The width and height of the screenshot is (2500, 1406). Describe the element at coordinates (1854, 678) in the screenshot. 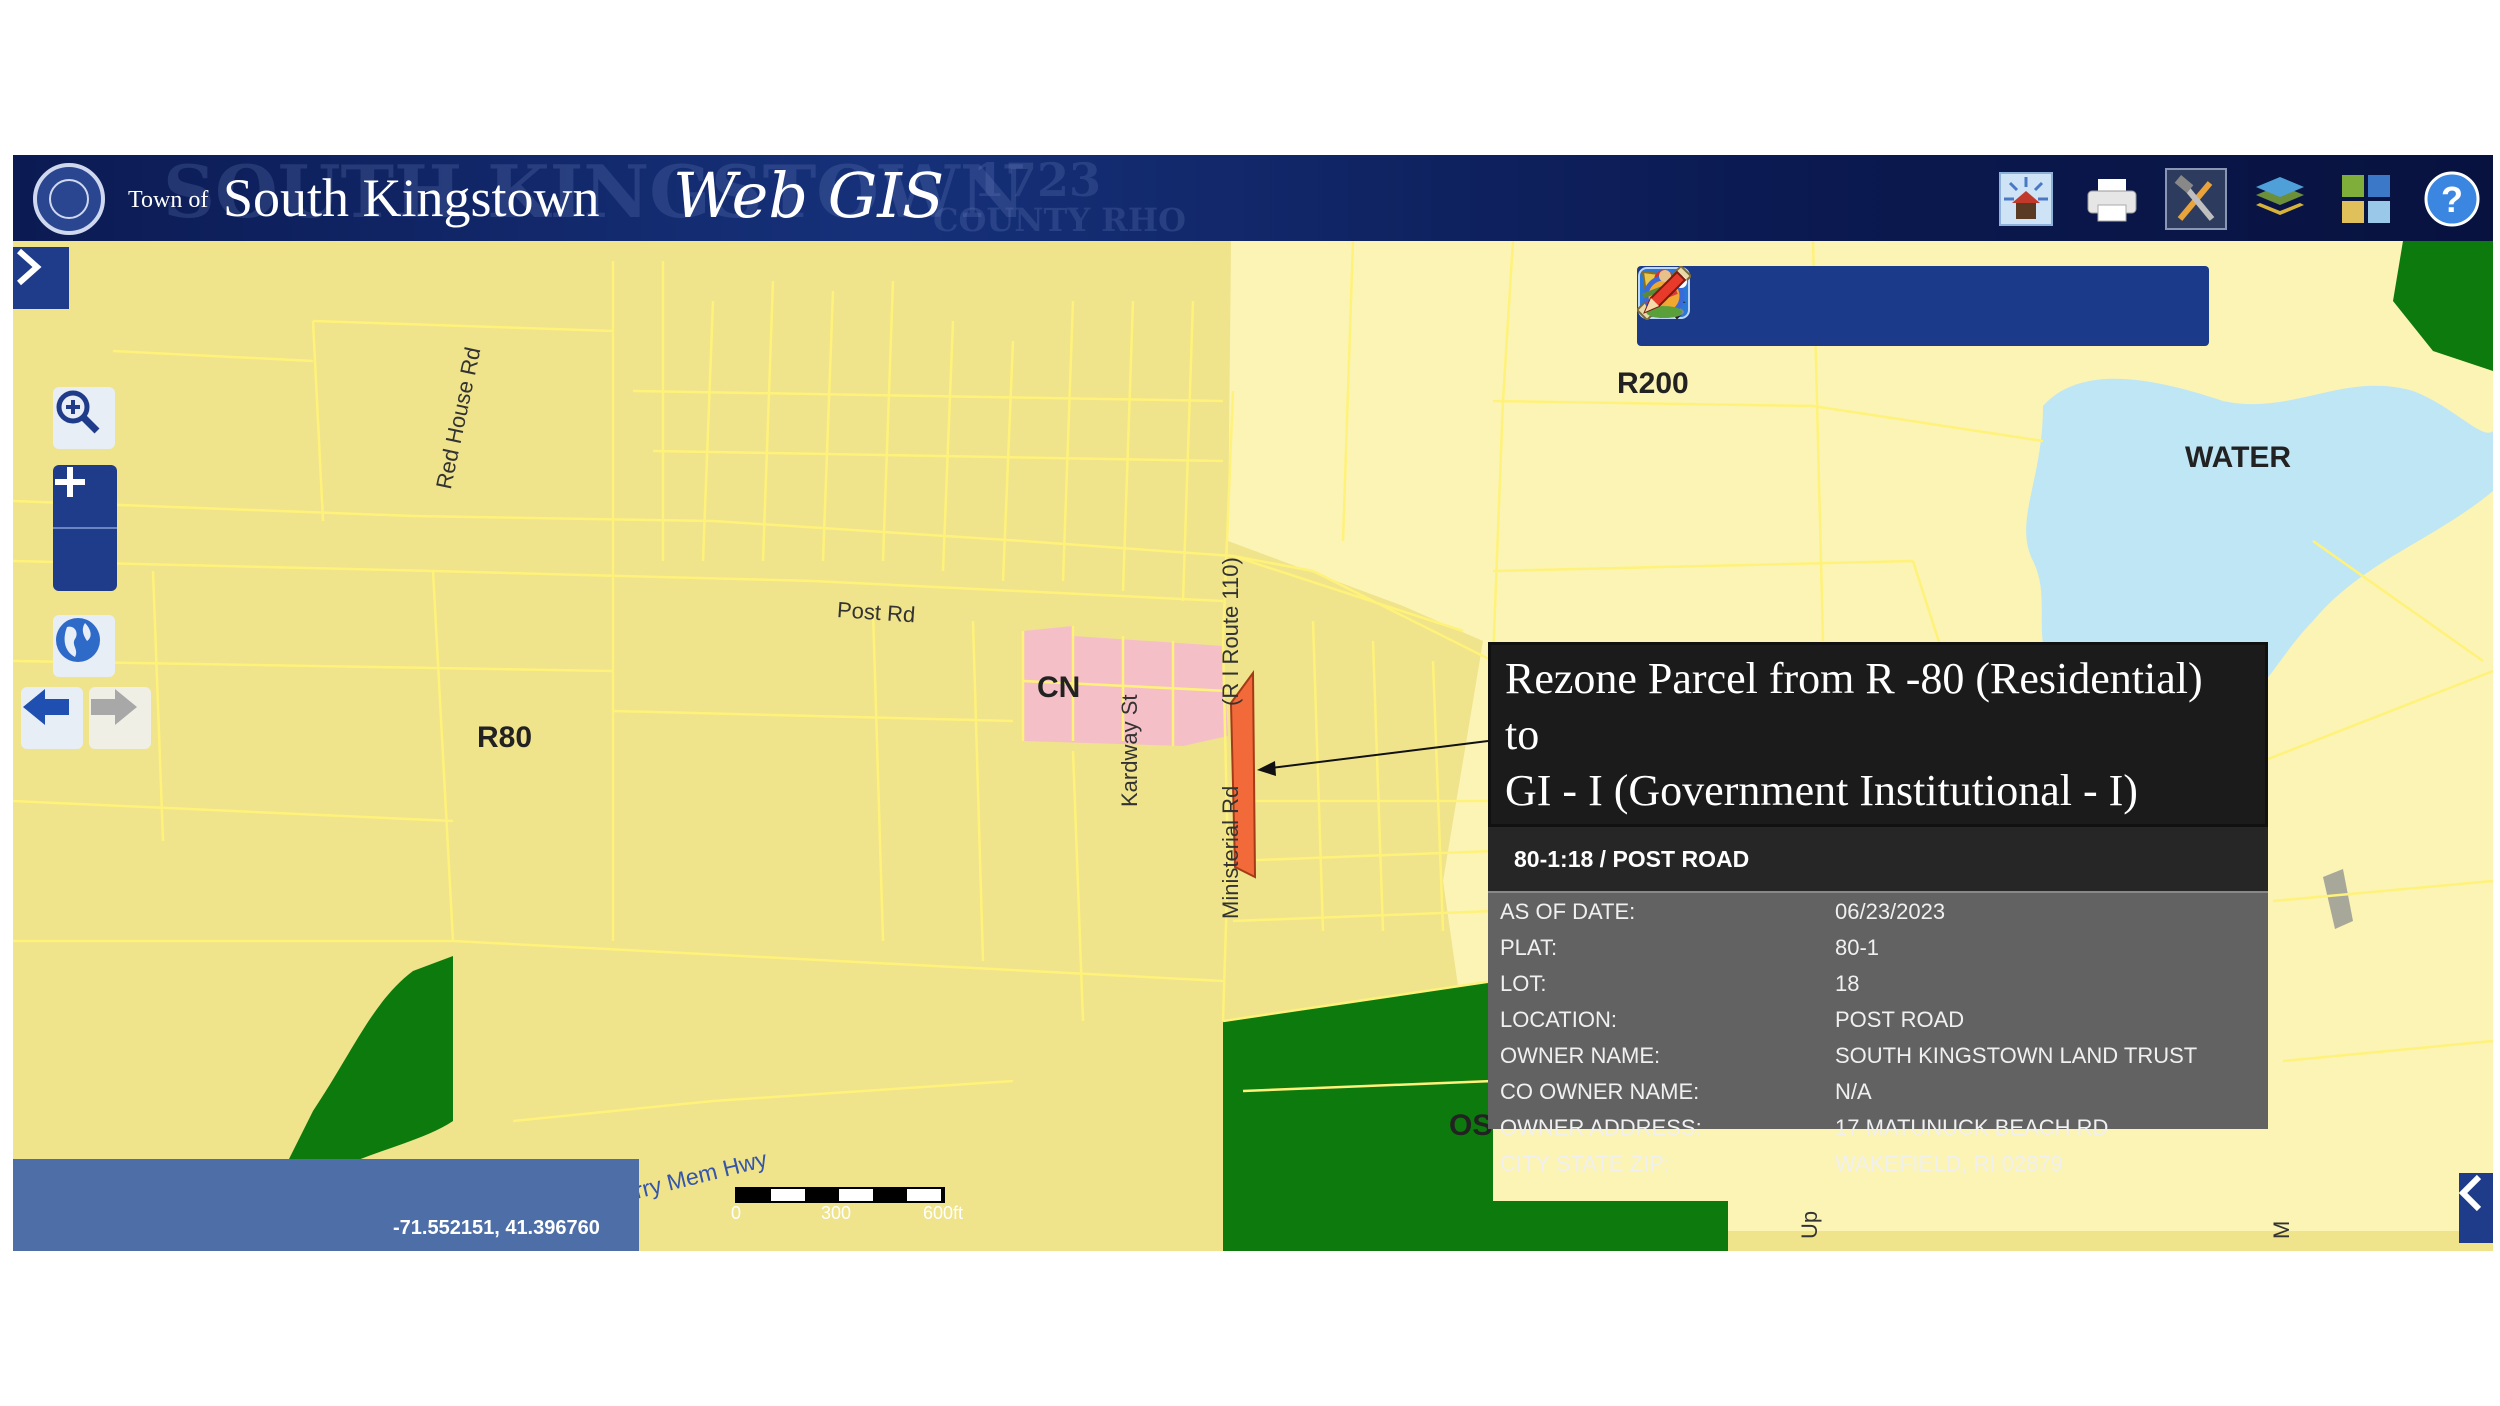

I see `annotation-line-1: Rezone Parcel from R -80 (Residential)` at that location.